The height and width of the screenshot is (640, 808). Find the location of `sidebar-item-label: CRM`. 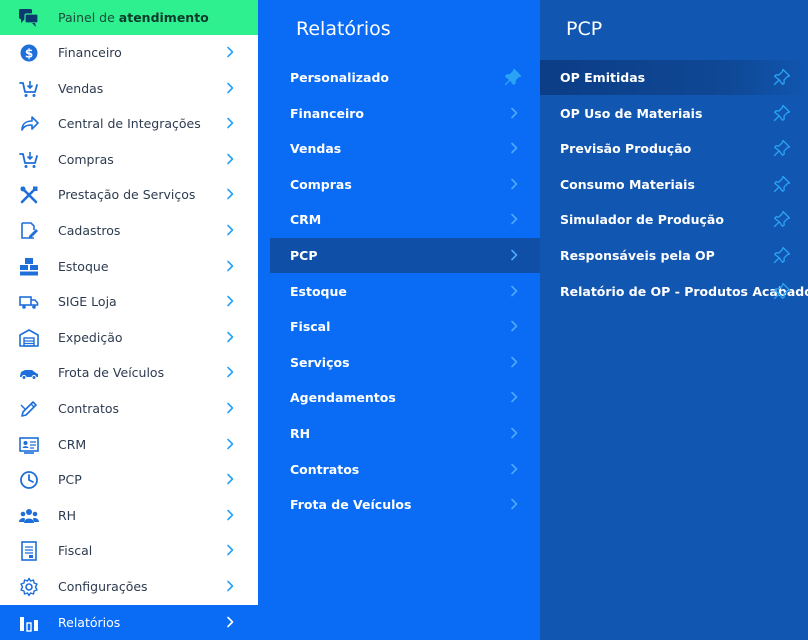

sidebar-item-label: CRM is located at coordinates (72, 444).